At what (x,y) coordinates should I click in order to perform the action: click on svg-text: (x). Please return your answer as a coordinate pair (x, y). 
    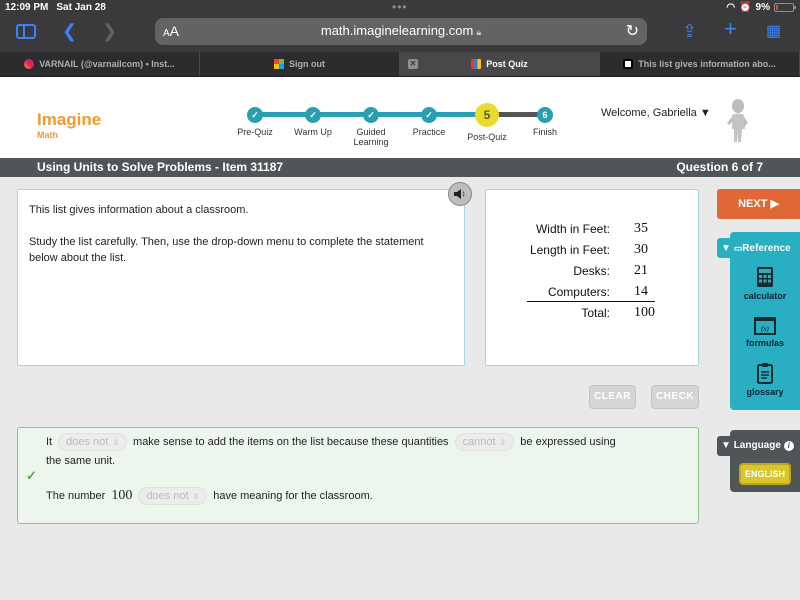
    Looking at the image, I should click on (765, 329).